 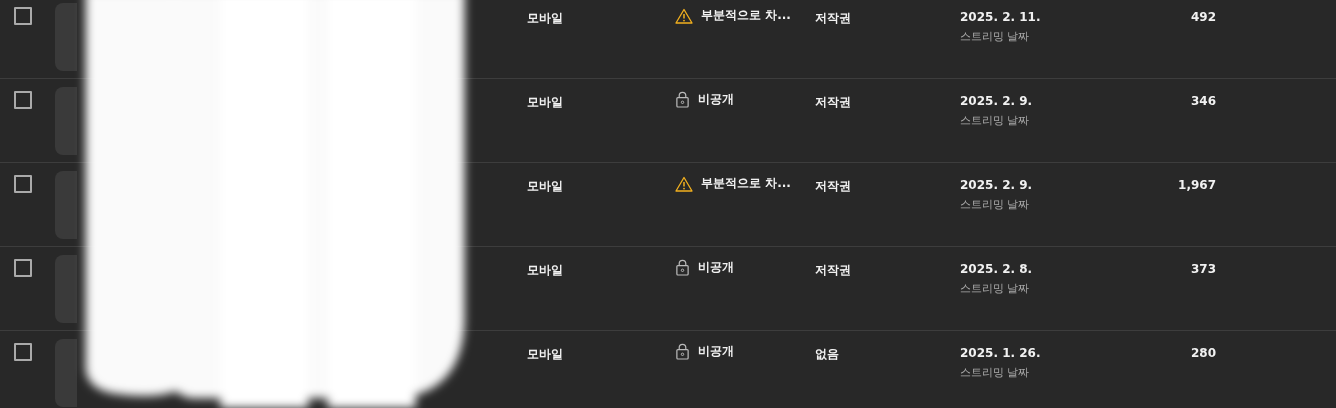 I want to click on restriction-text: 없음, so click(x=827, y=354).